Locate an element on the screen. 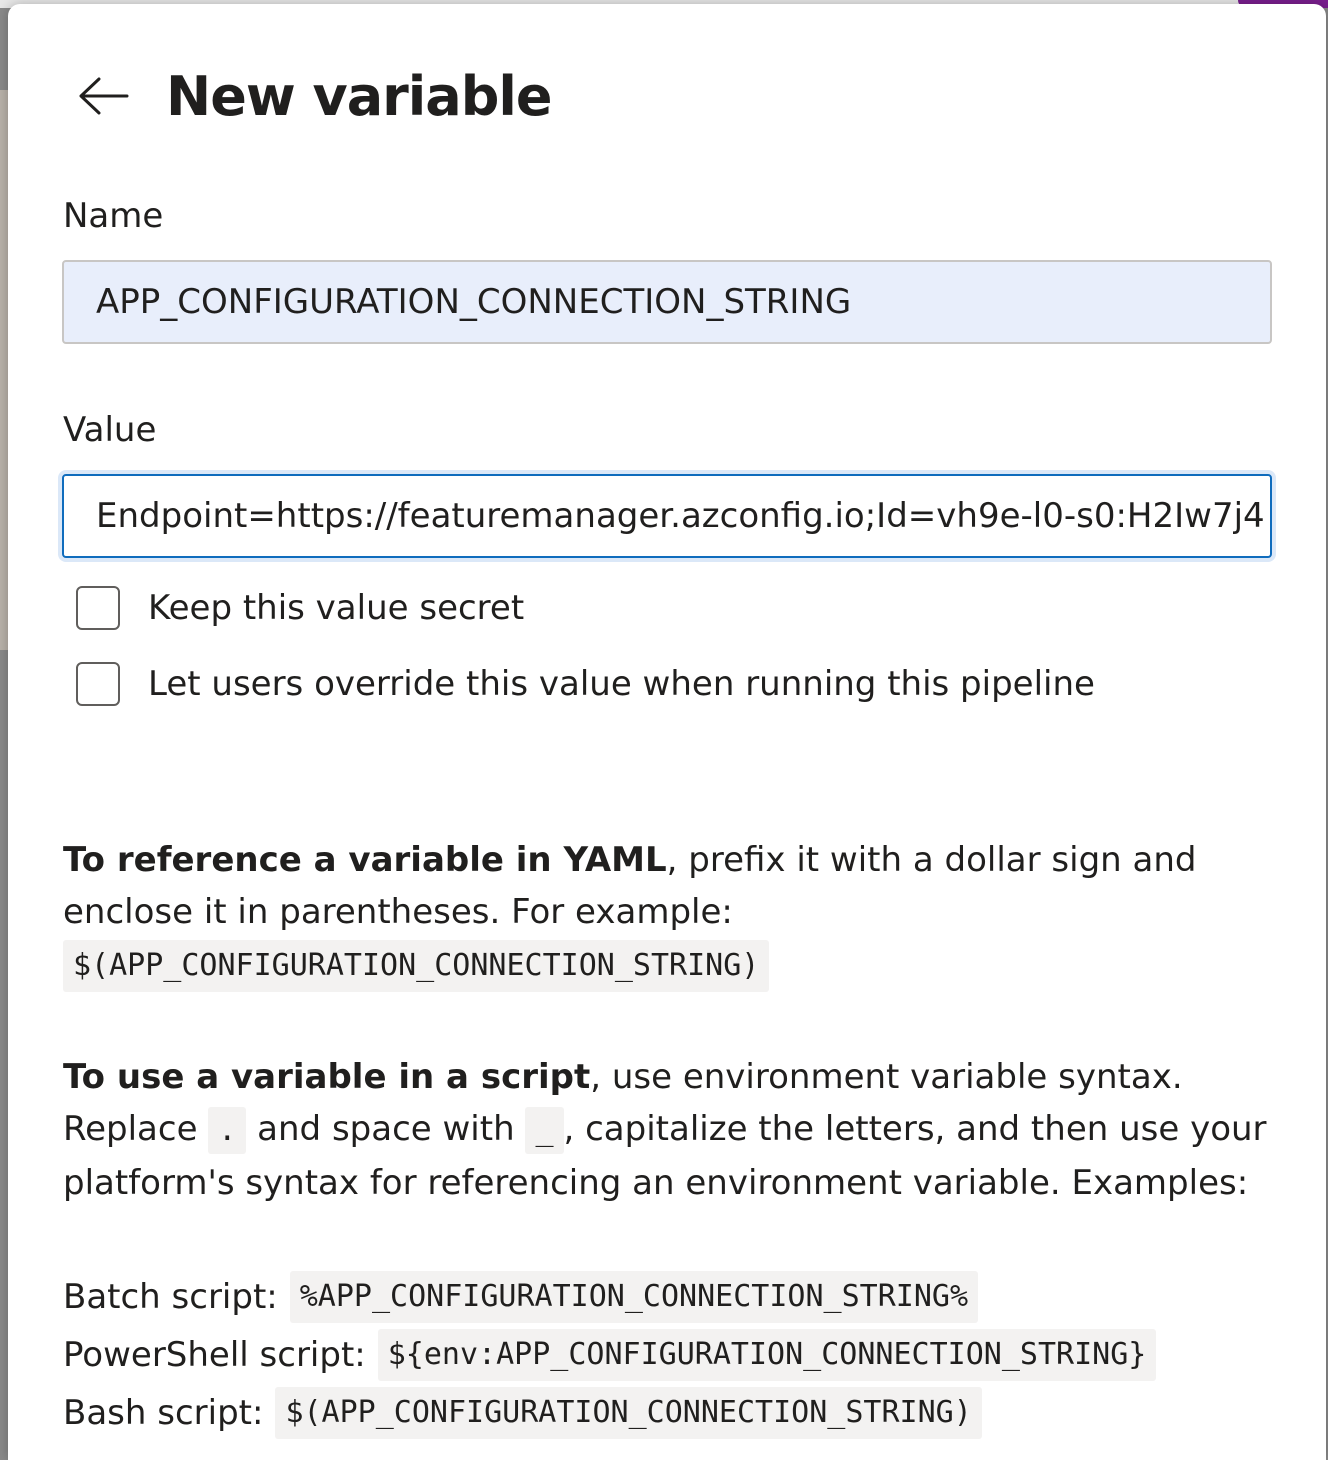 This screenshot has height=1460, width=1328. panel-title: New variable is located at coordinates (359, 96).